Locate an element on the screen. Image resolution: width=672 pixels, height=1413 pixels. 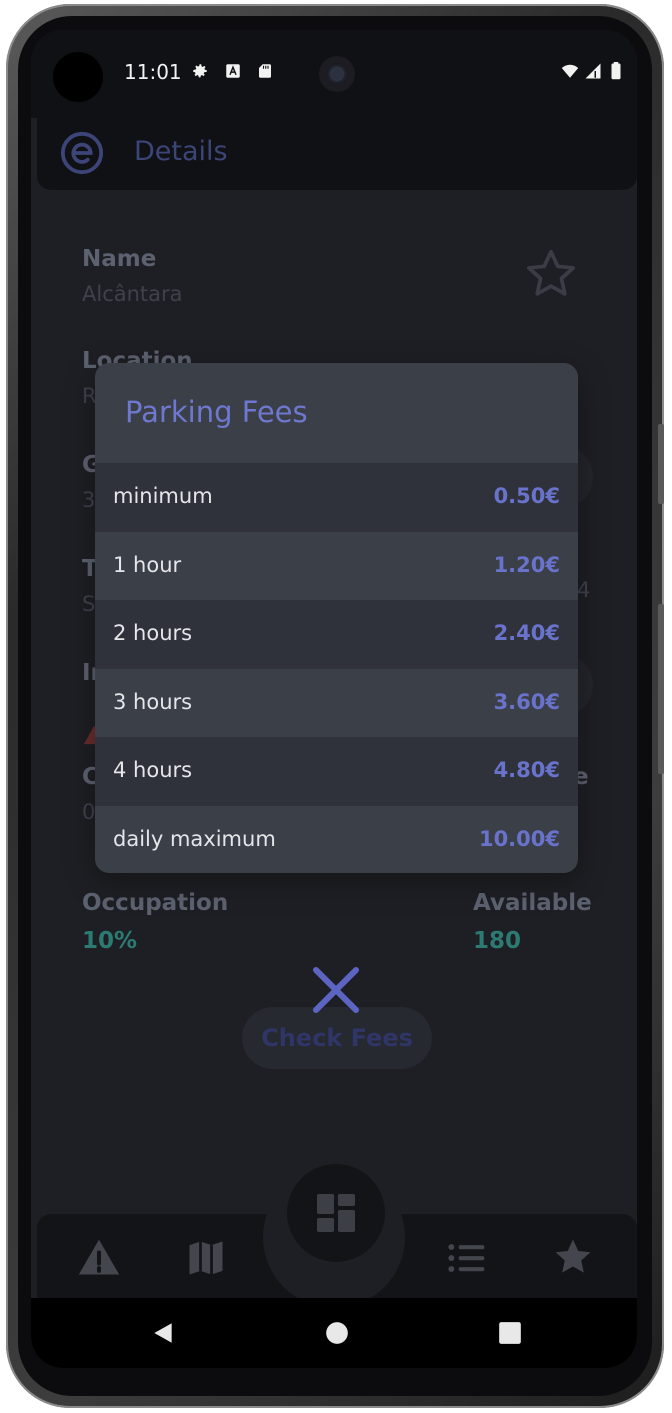
power-button is located at coordinates (661, 689).